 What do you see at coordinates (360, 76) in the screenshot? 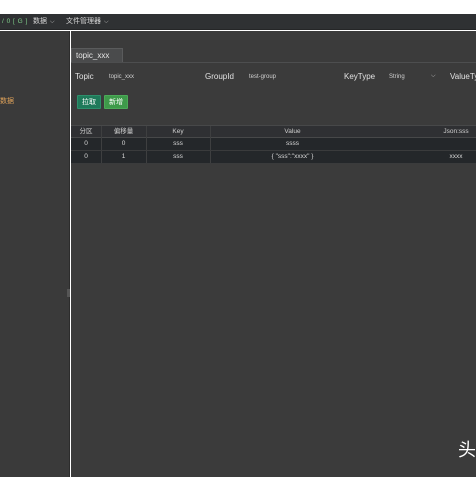
I see `keytype-label: KeyType` at bounding box center [360, 76].